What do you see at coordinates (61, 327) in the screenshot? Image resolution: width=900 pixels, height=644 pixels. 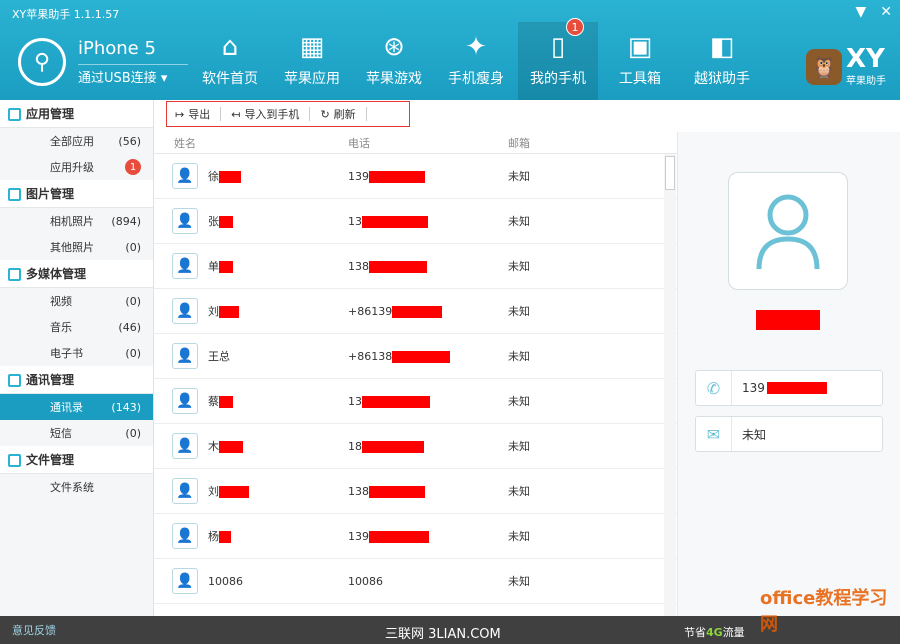 I see `item-label: 音乐` at bounding box center [61, 327].